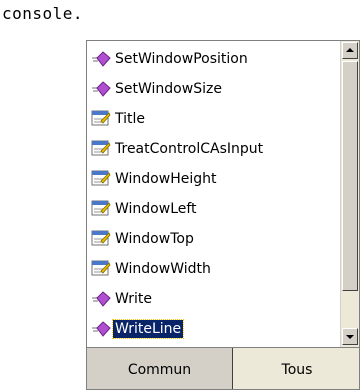 The height and width of the screenshot is (390, 362). What do you see at coordinates (154, 239) in the screenshot?
I see `item-label: WindowTop` at bounding box center [154, 239].